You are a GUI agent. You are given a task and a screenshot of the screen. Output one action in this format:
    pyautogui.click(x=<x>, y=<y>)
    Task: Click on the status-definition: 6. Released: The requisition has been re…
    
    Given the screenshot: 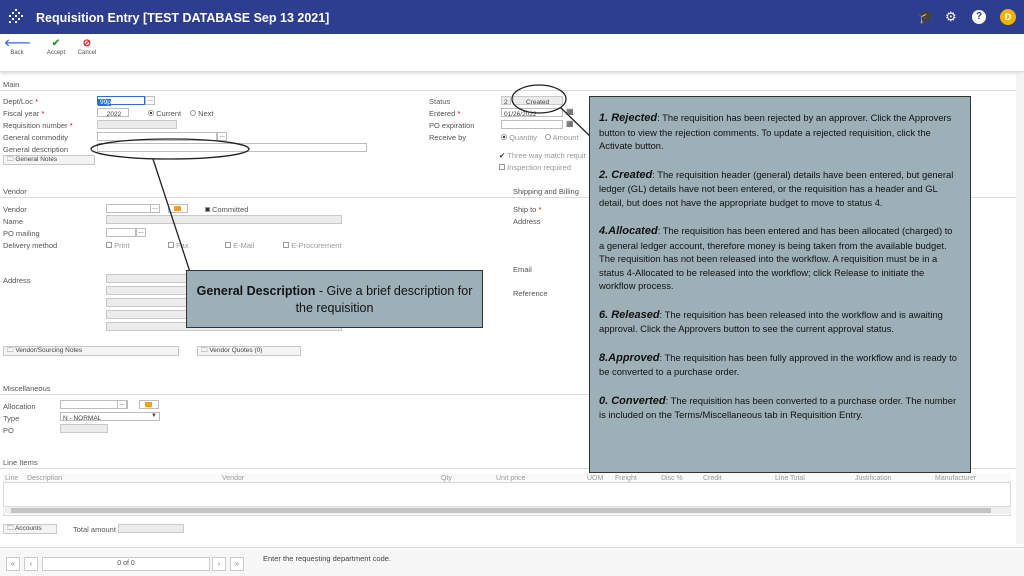 What is the action you would take?
    pyautogui.click(x=771, y=321)
    